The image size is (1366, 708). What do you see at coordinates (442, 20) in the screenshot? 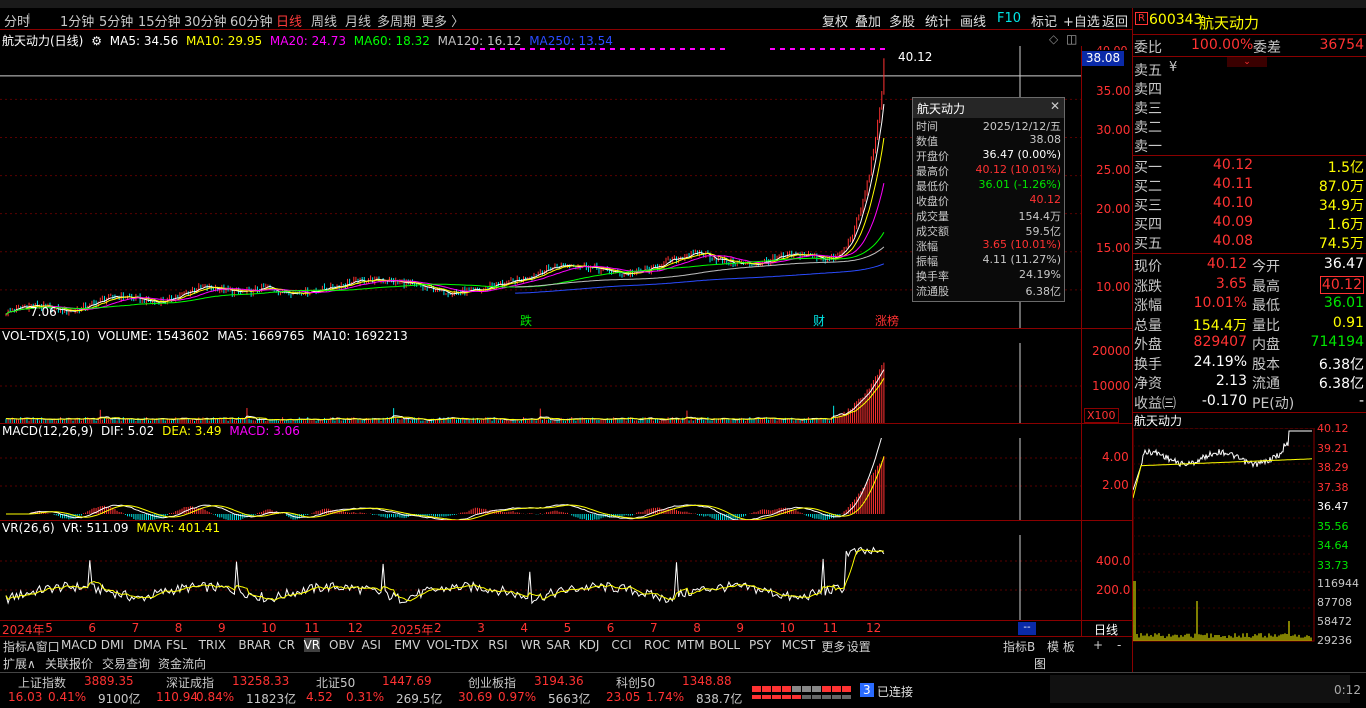
I see `period-item-more: 更多 〉` at bounding box center [442, 20].